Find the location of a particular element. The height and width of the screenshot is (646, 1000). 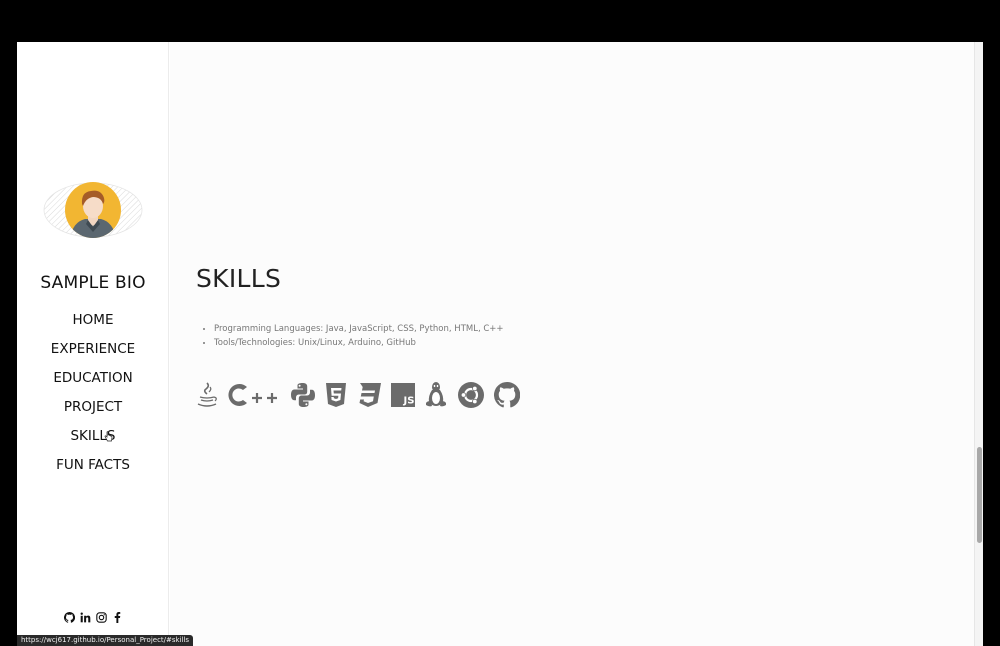

social-links is located at coordinates (93, 617).